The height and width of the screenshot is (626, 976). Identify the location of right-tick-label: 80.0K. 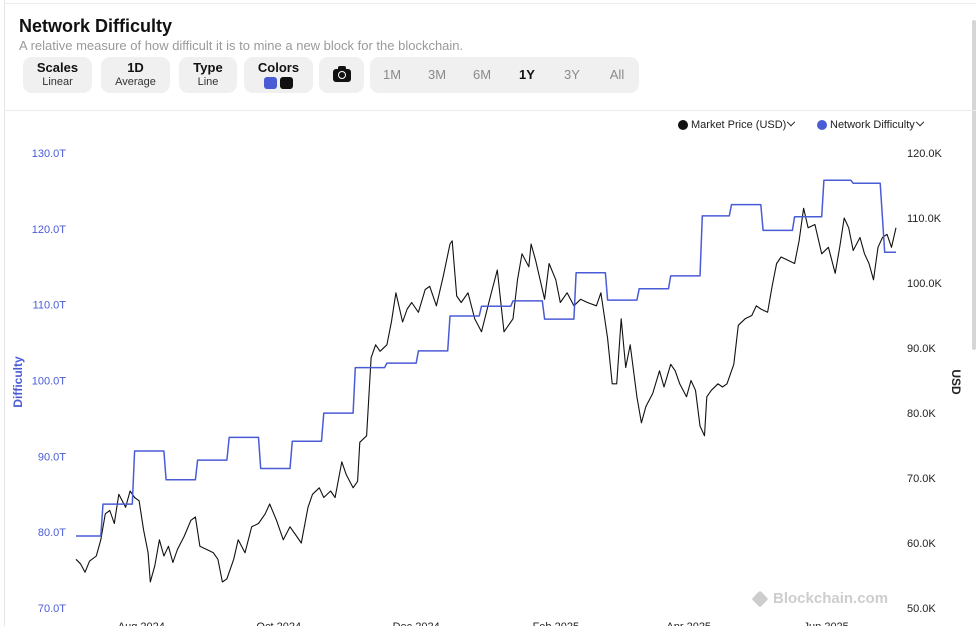
(921, 414).